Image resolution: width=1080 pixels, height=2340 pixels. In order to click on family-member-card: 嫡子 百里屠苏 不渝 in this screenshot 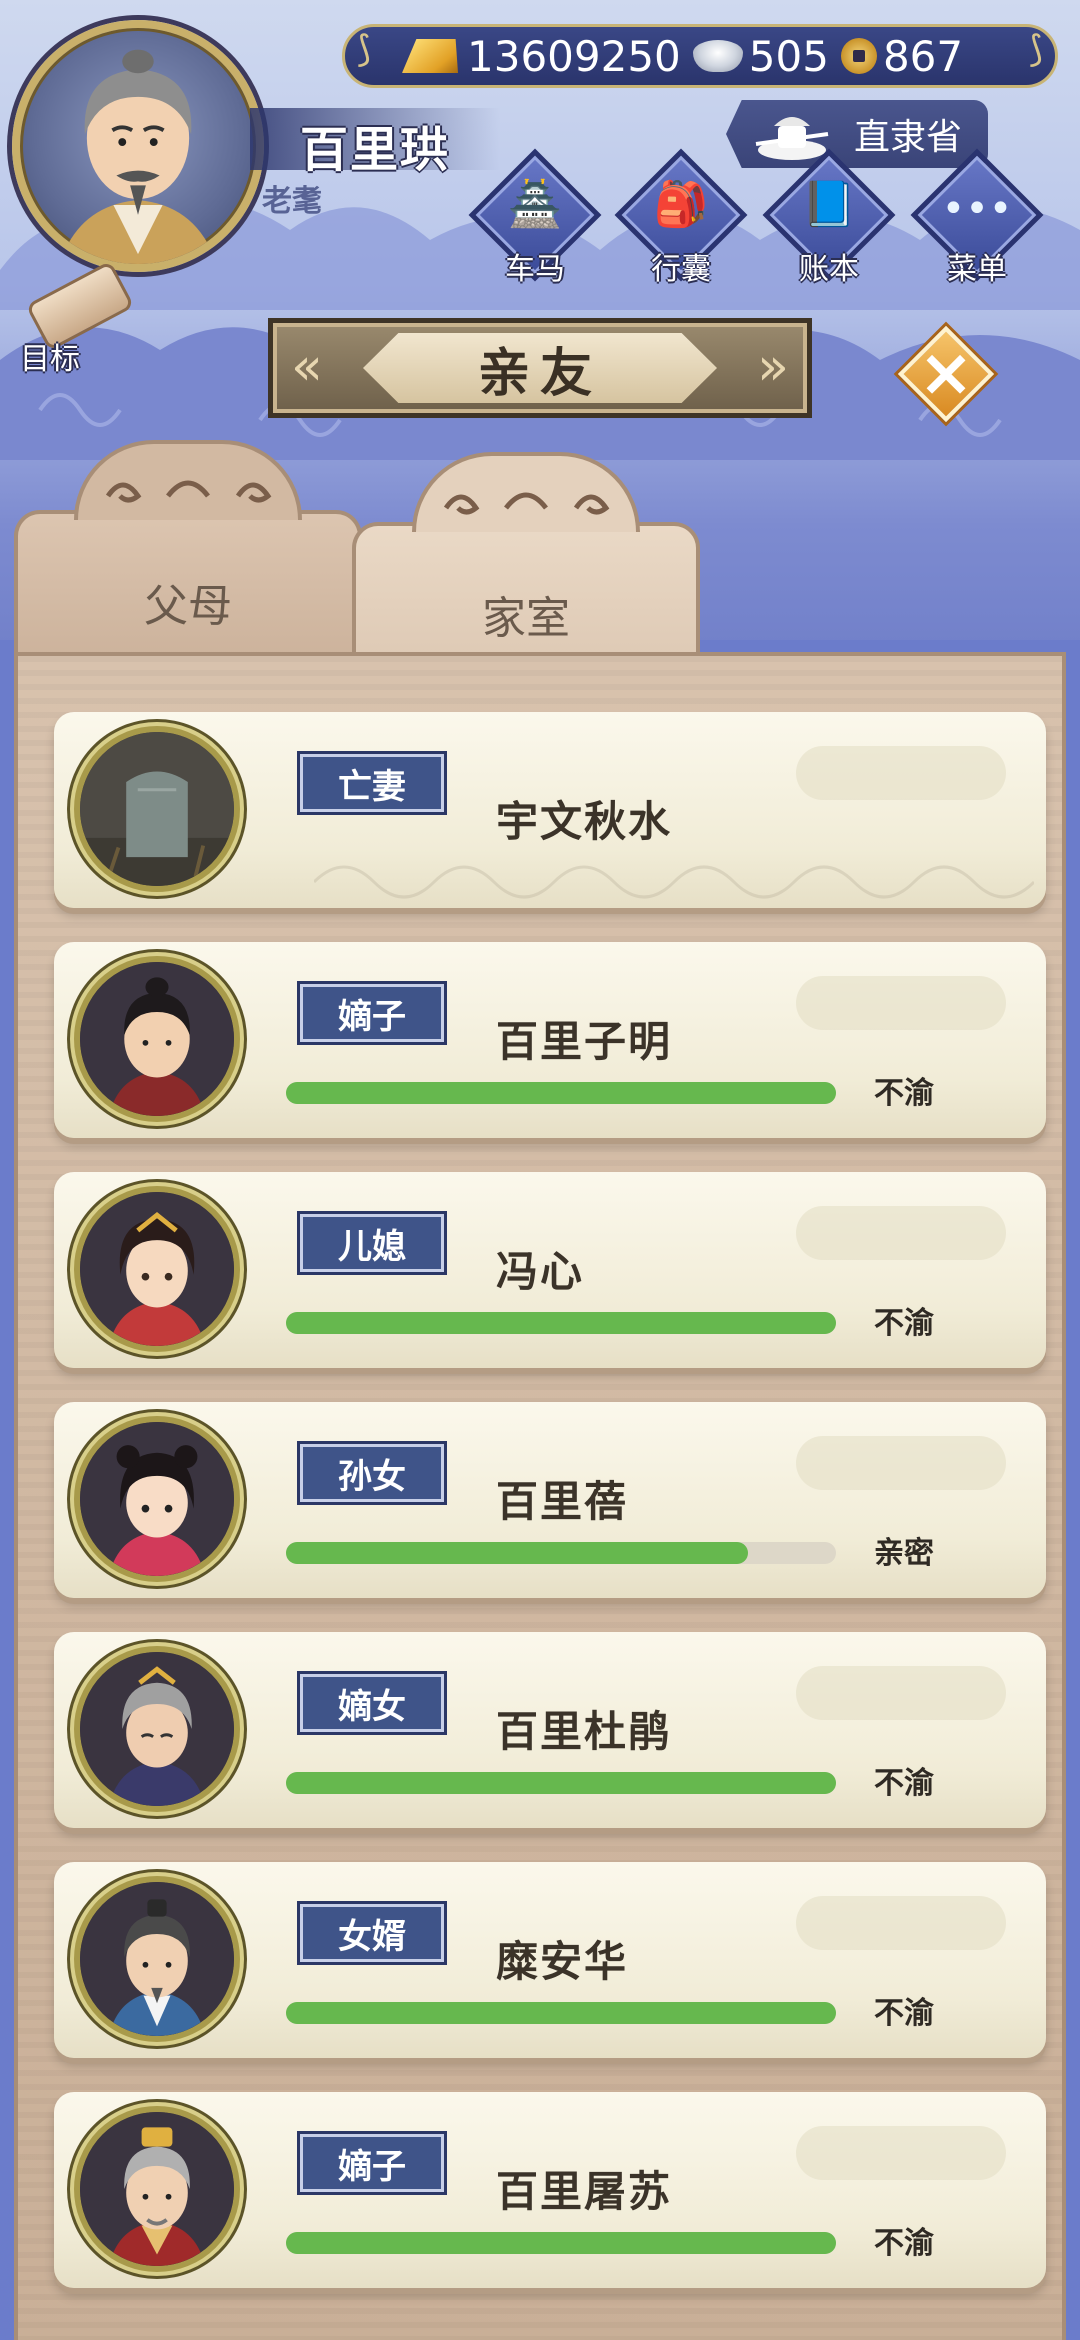, I will do `click(550, 2190)`.